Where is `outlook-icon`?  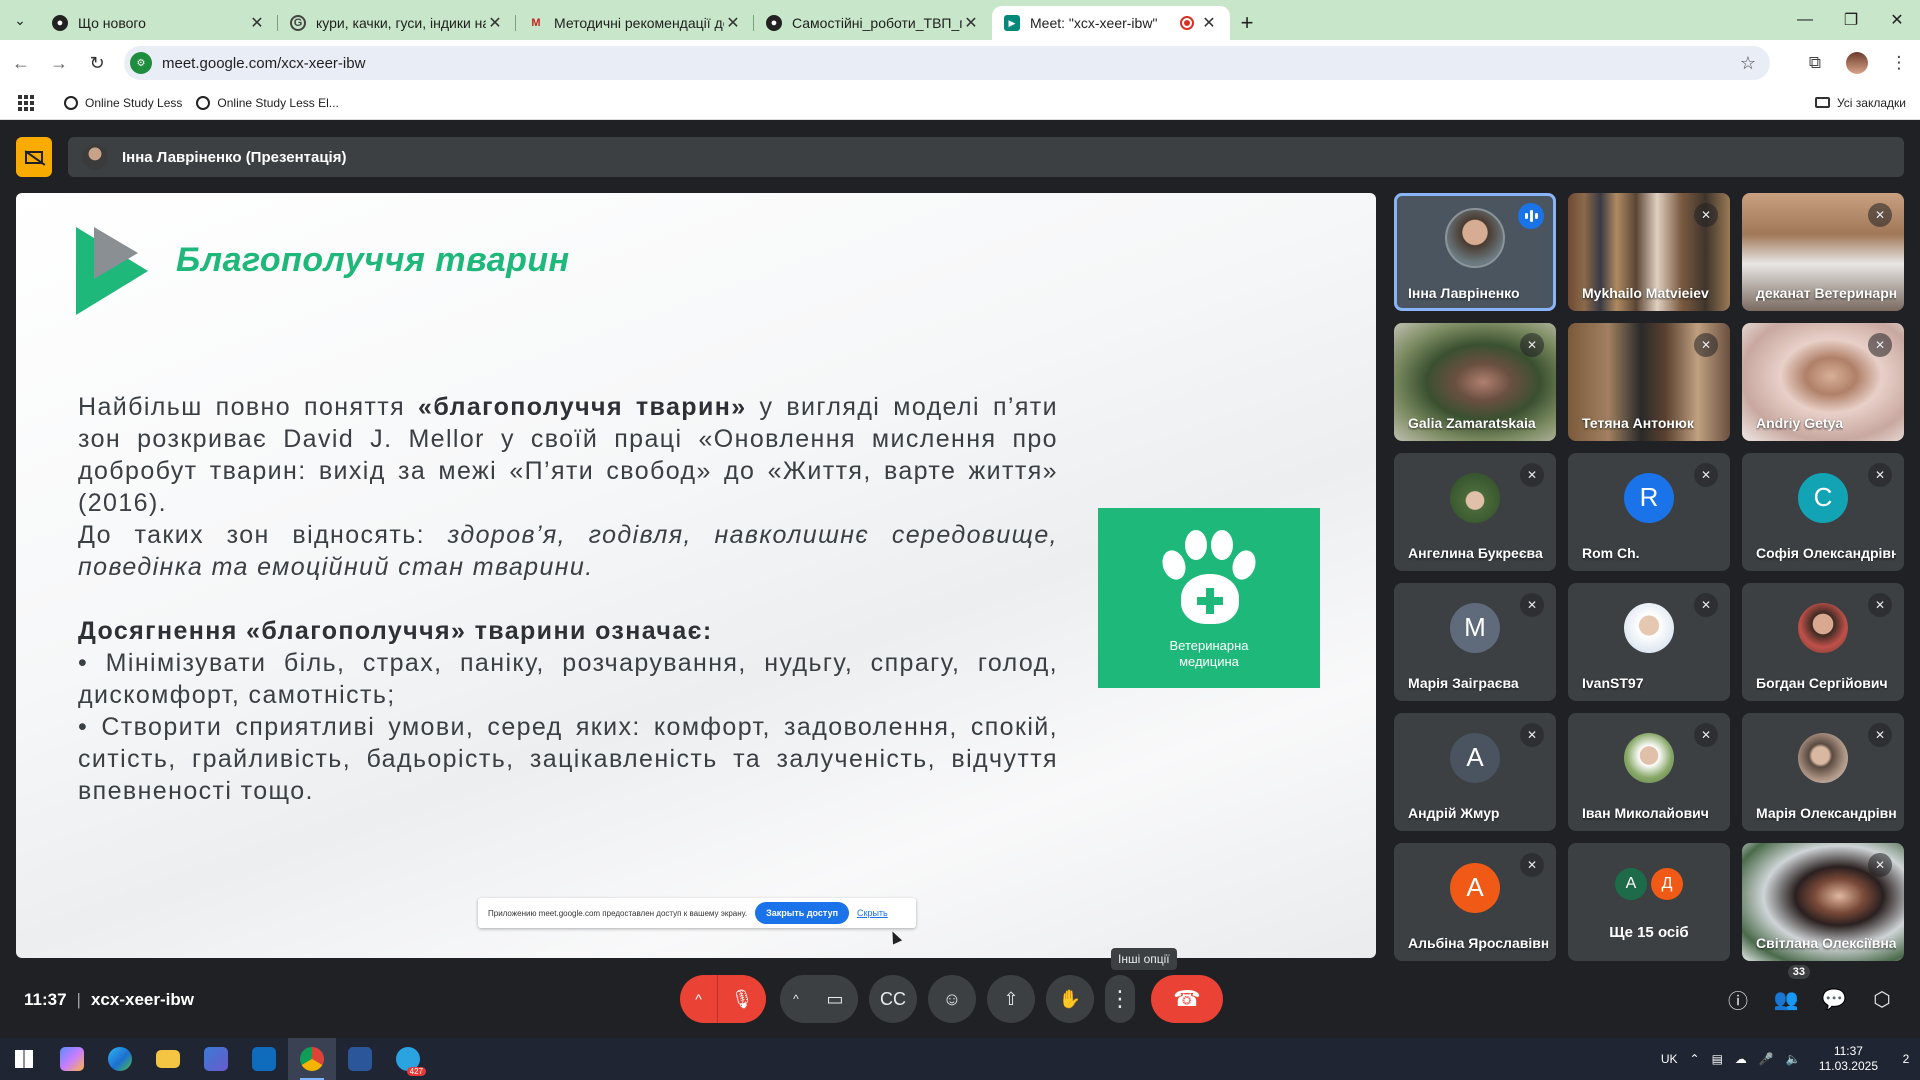
outlook-icon is located at coordinates (264, 1059).